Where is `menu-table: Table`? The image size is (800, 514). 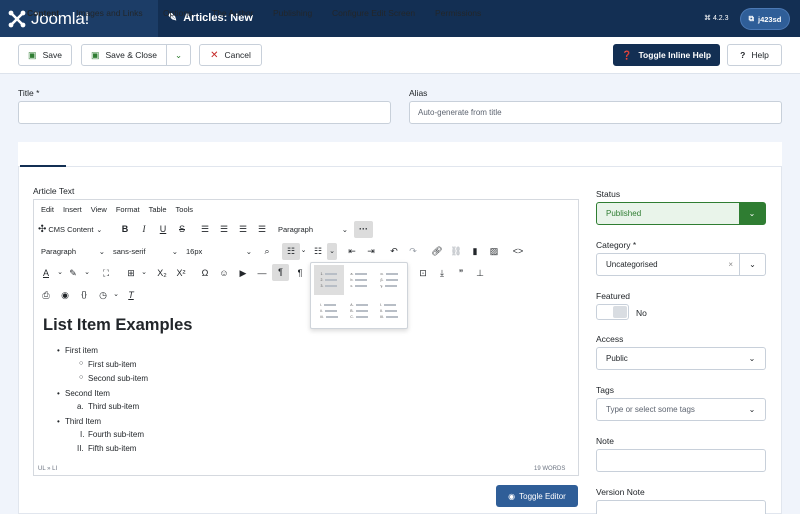
menu-table: Table is located at coordinates (158, 209).